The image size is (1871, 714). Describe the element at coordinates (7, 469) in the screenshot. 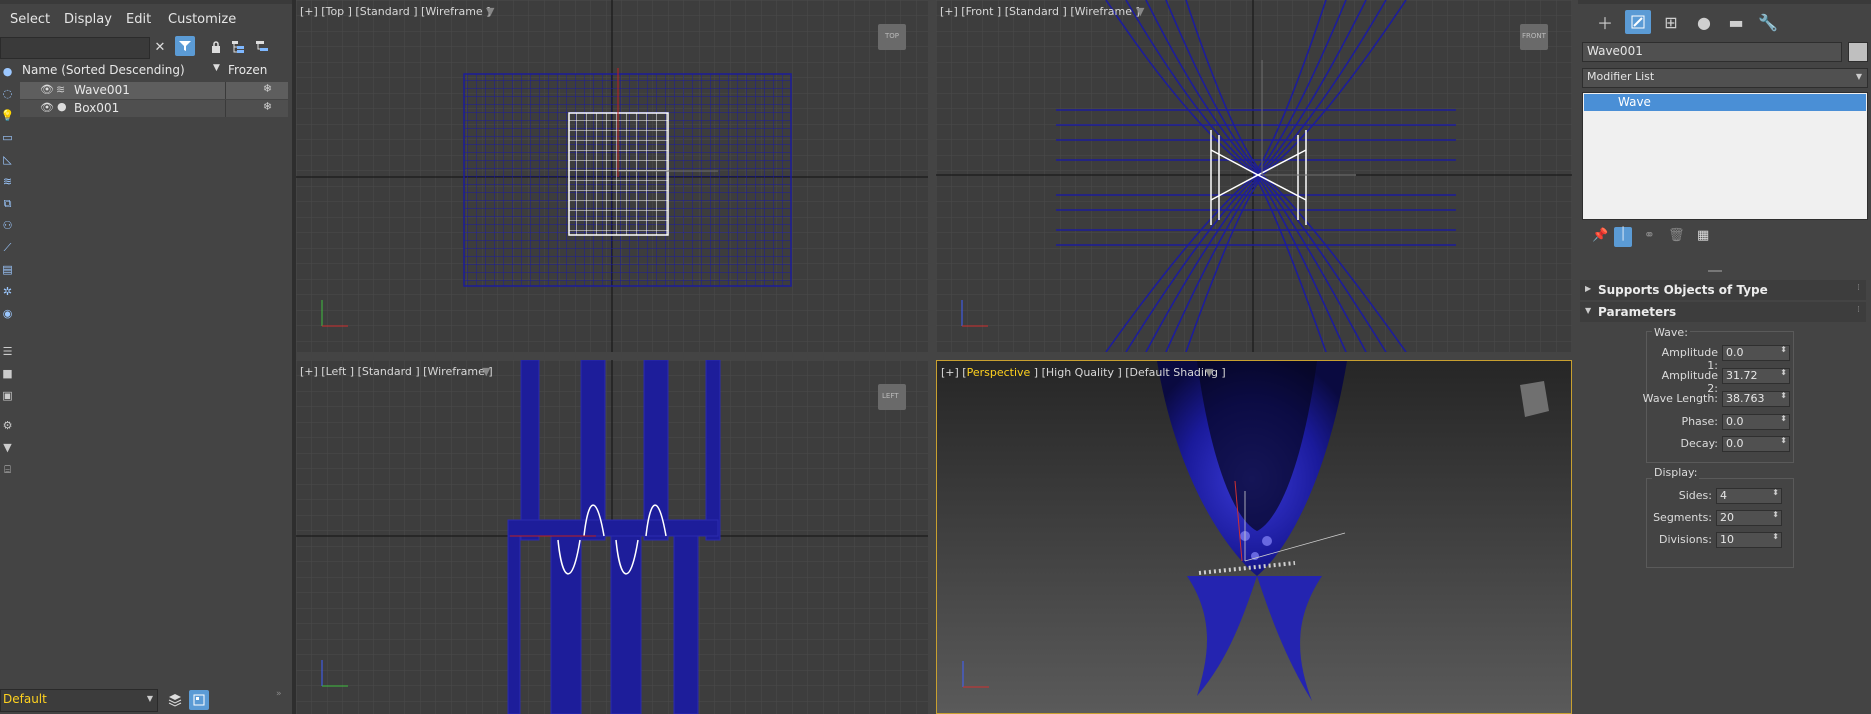

I see `layer-manager-icon: ⌸` at that location.